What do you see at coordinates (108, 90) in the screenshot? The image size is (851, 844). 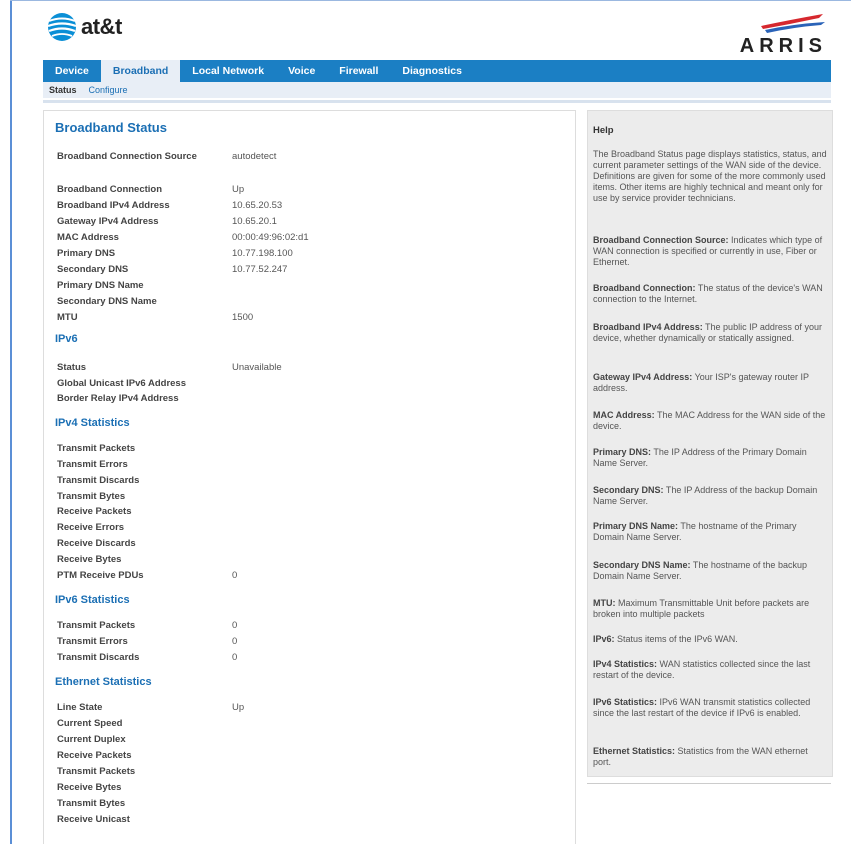 I see `subtab-configure: Configure` at bounding box center [108, 90].